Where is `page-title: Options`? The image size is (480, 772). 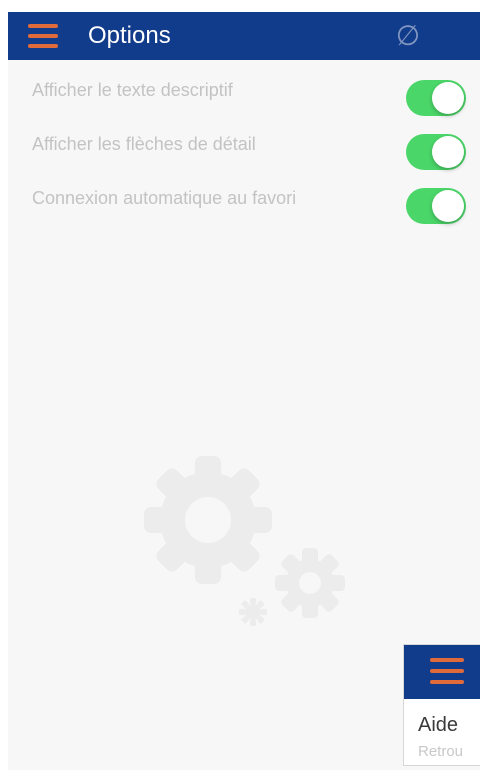 page-title: Options is located at coordinates (129, 35).